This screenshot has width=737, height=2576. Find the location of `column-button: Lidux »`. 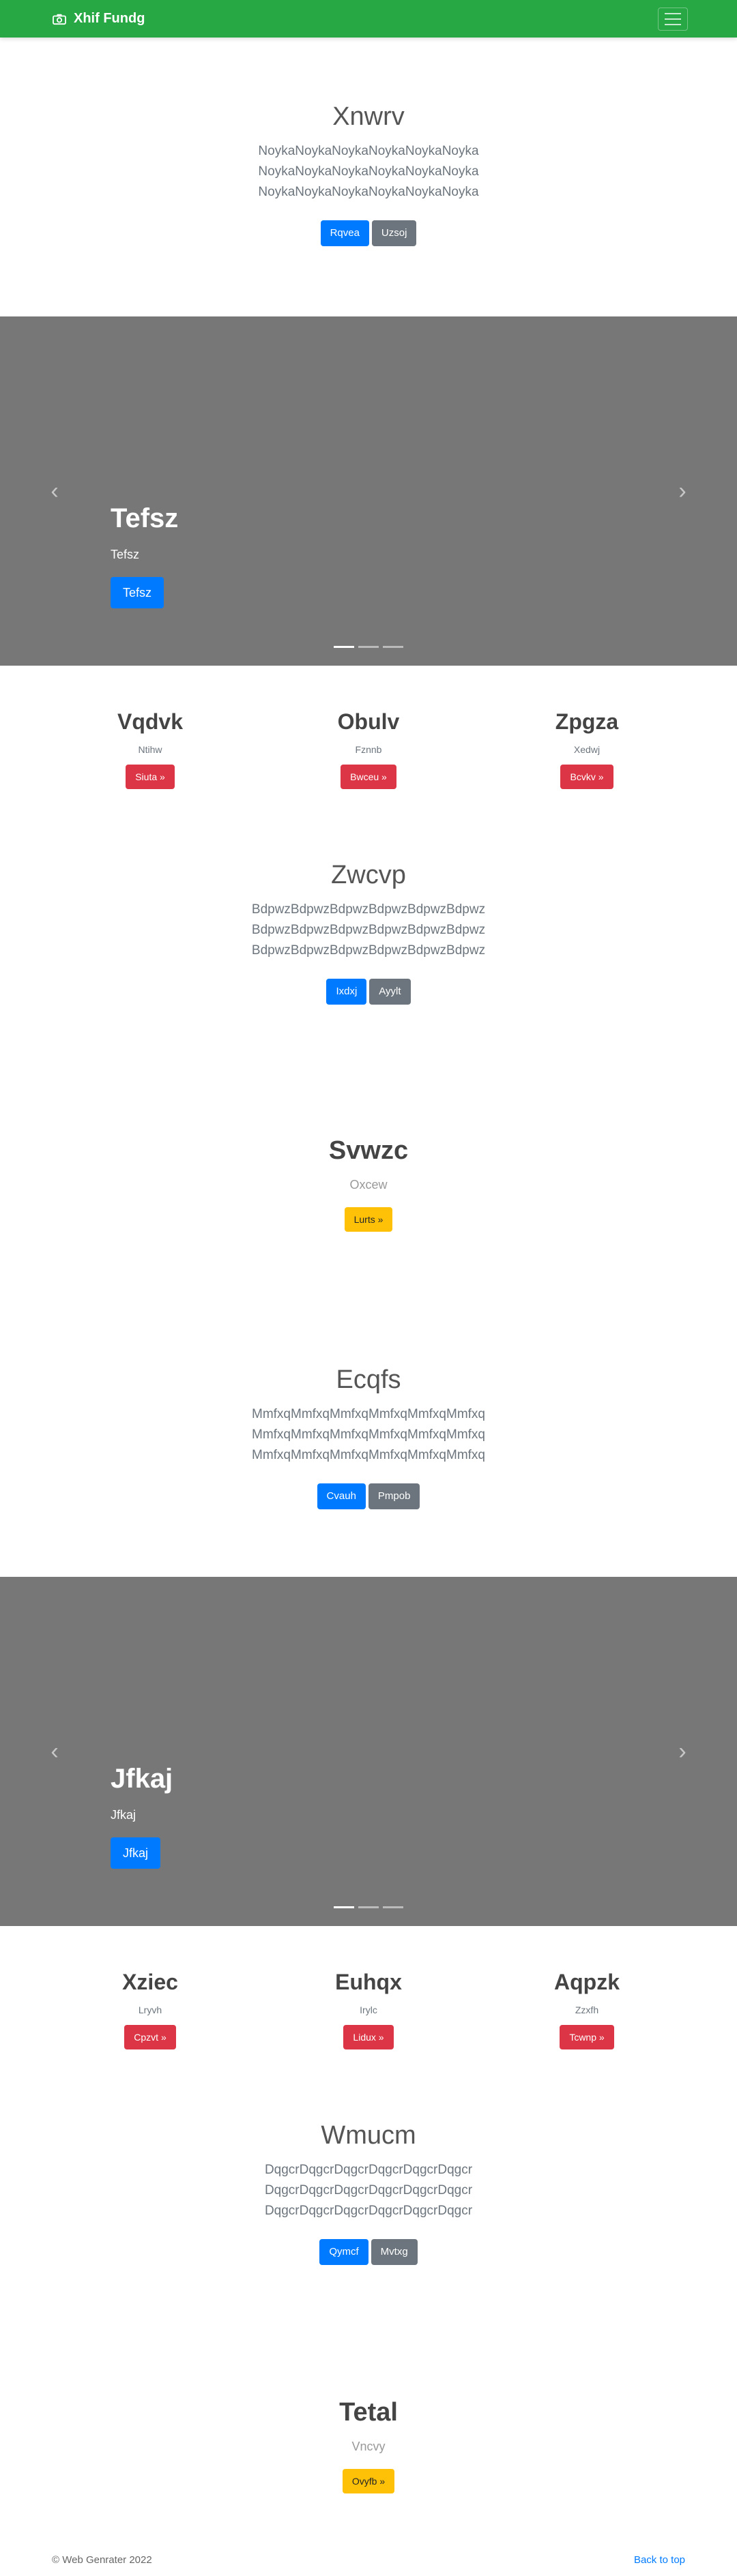

column-button: Lidux » is located at coordinates (369, 2037).